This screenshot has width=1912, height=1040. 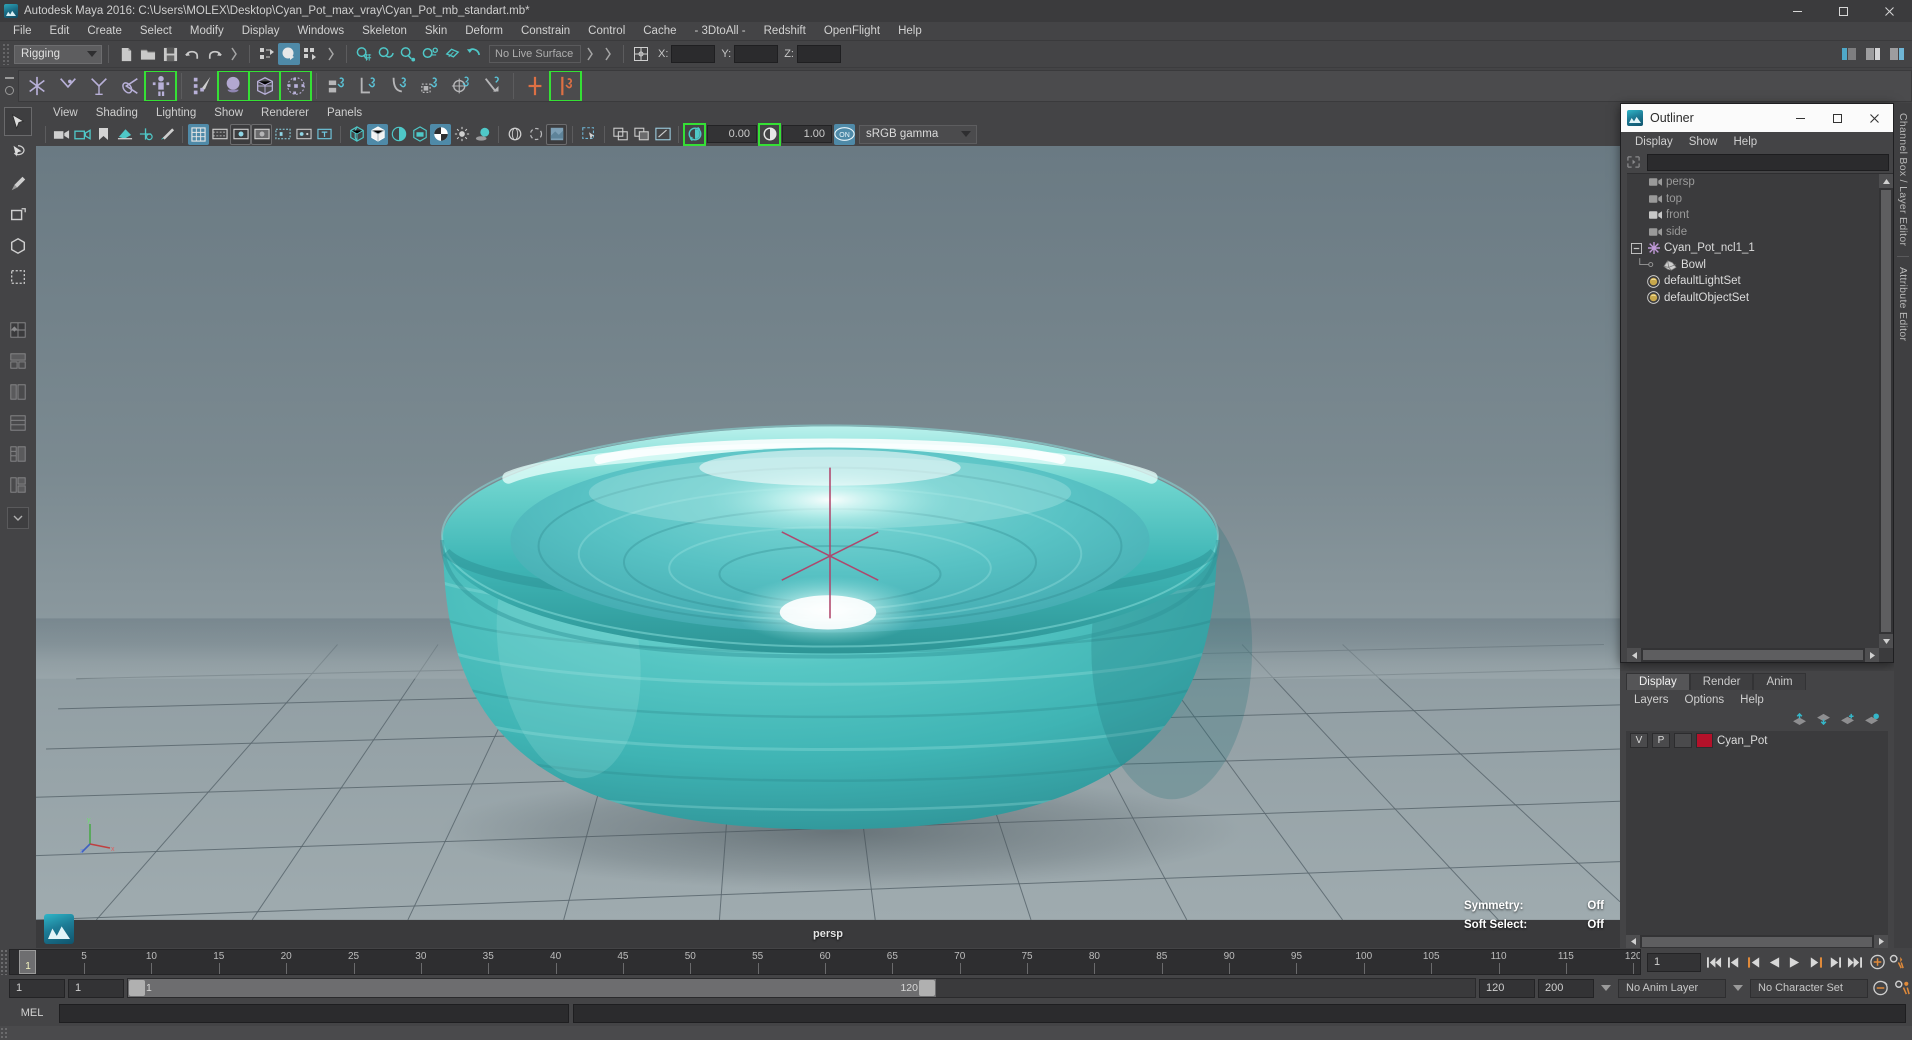 I want to click on snap-to-view-planes-icon, so click(x=452, y=54).